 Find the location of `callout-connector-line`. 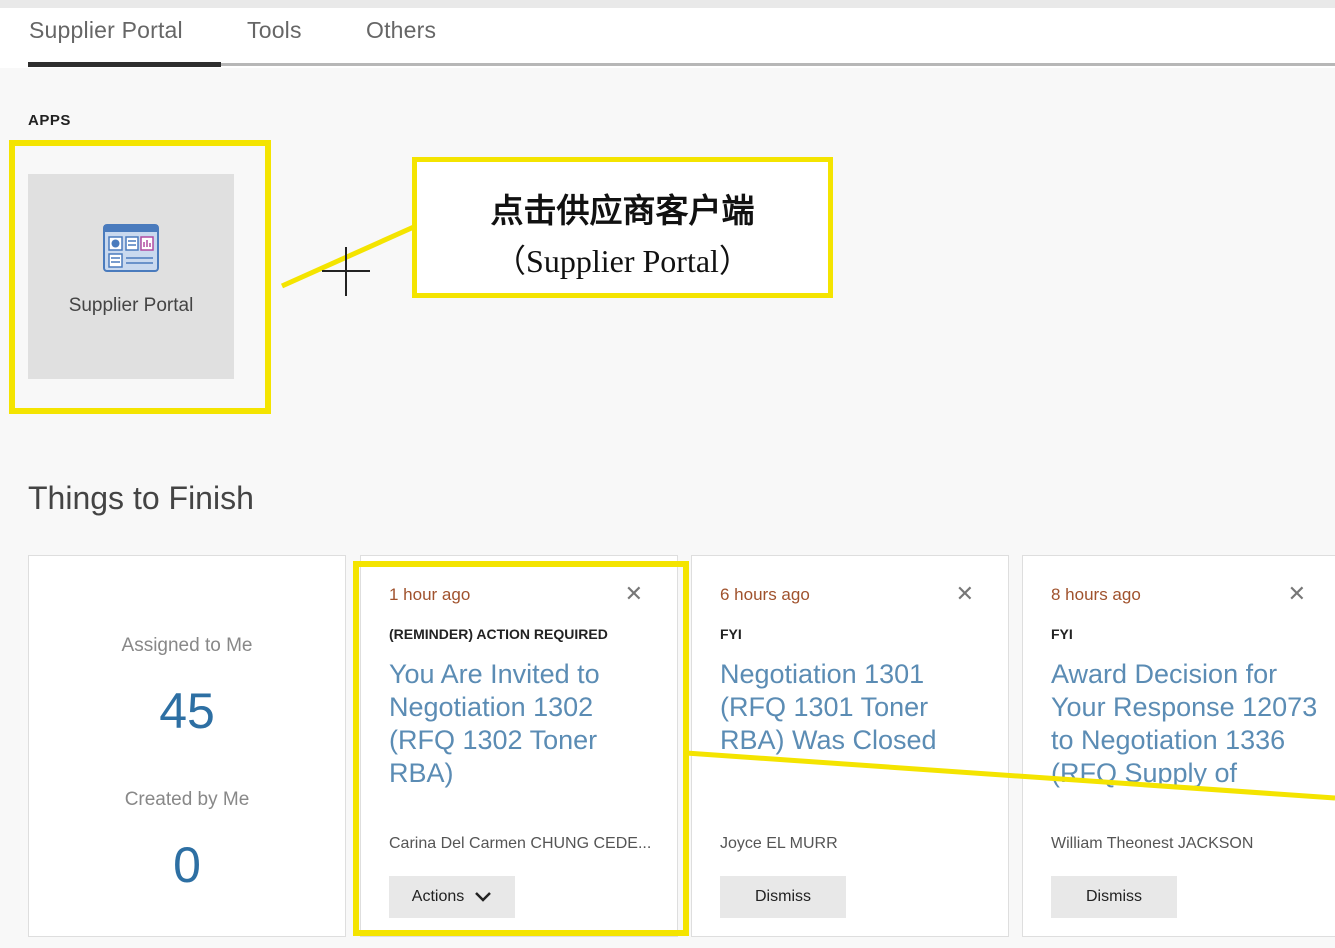

callout-connector-line is located at coordinates (349, 256).